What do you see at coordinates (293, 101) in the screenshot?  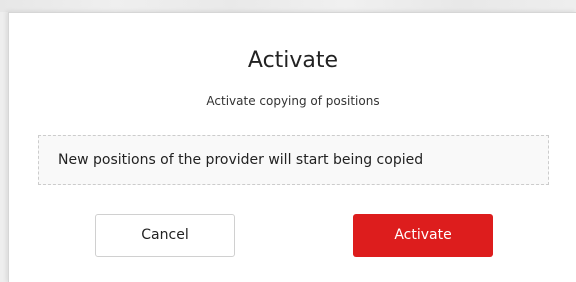 I see `dialog-subtitle: Activate copying of positions` at bounding box center [293, 101].